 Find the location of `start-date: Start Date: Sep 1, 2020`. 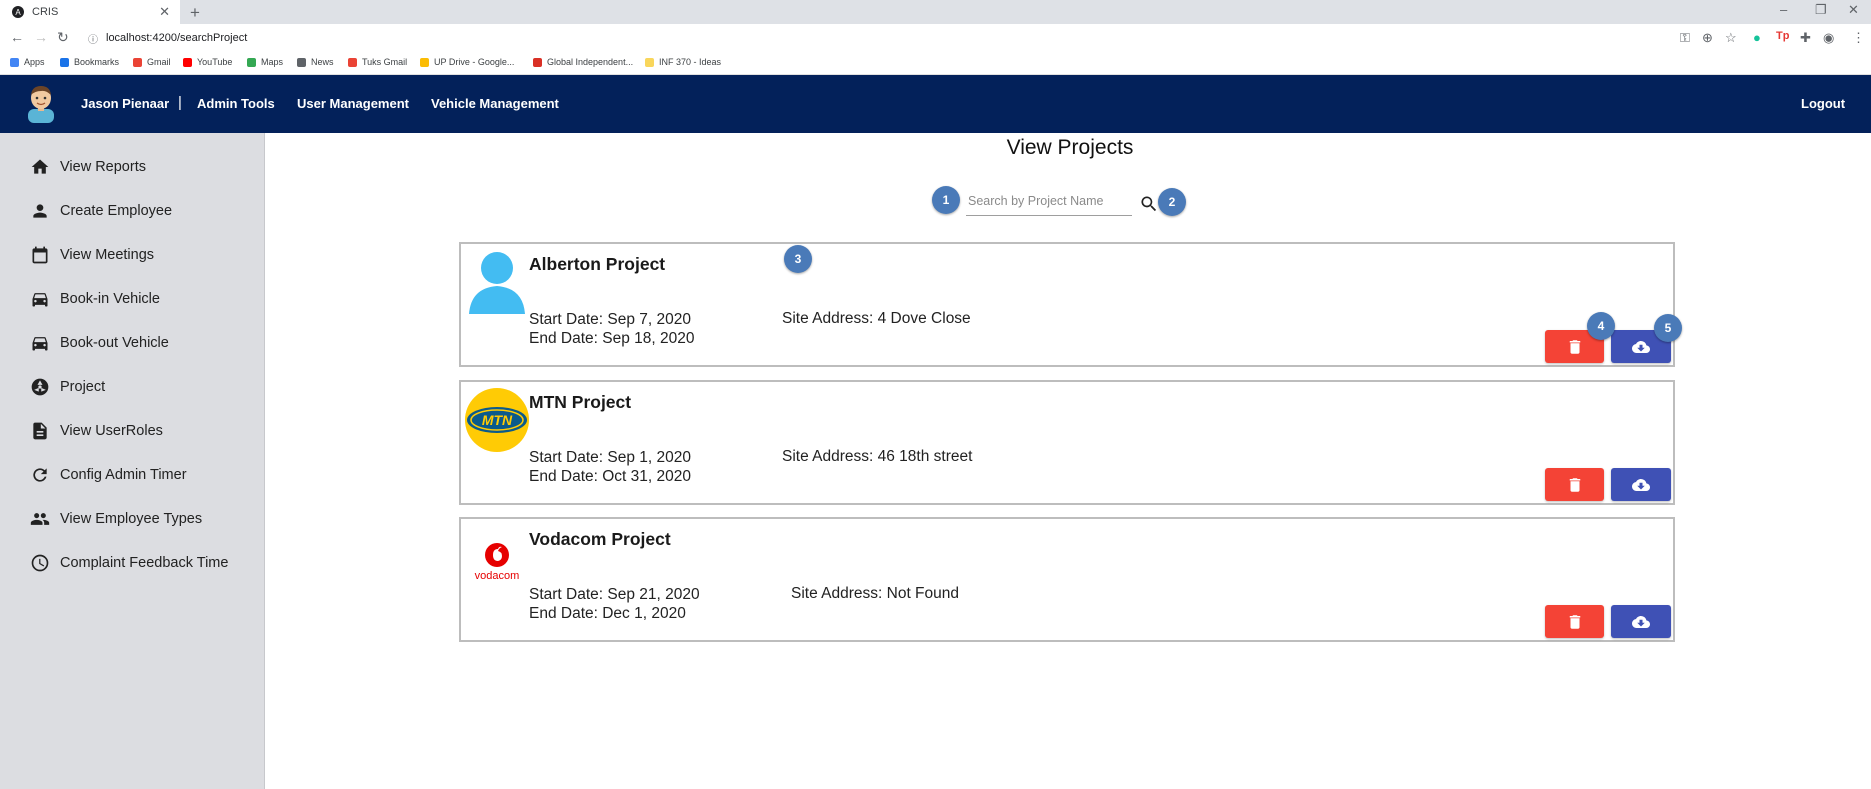

start-date: Start Date: Sep 1, 2020 is located at coordinates (610, 457).